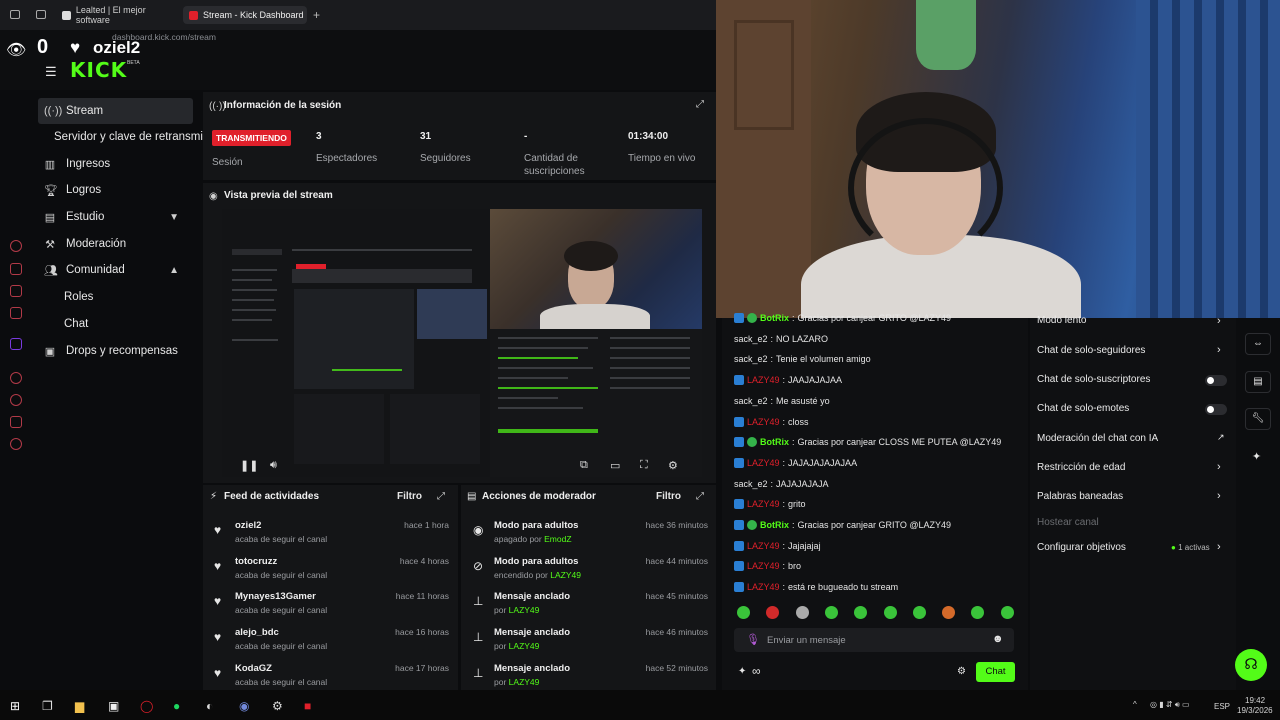 The height and width of the screenshot is (720, 1280). I want to click on infinity-icon: ∞, so click(756, 671).